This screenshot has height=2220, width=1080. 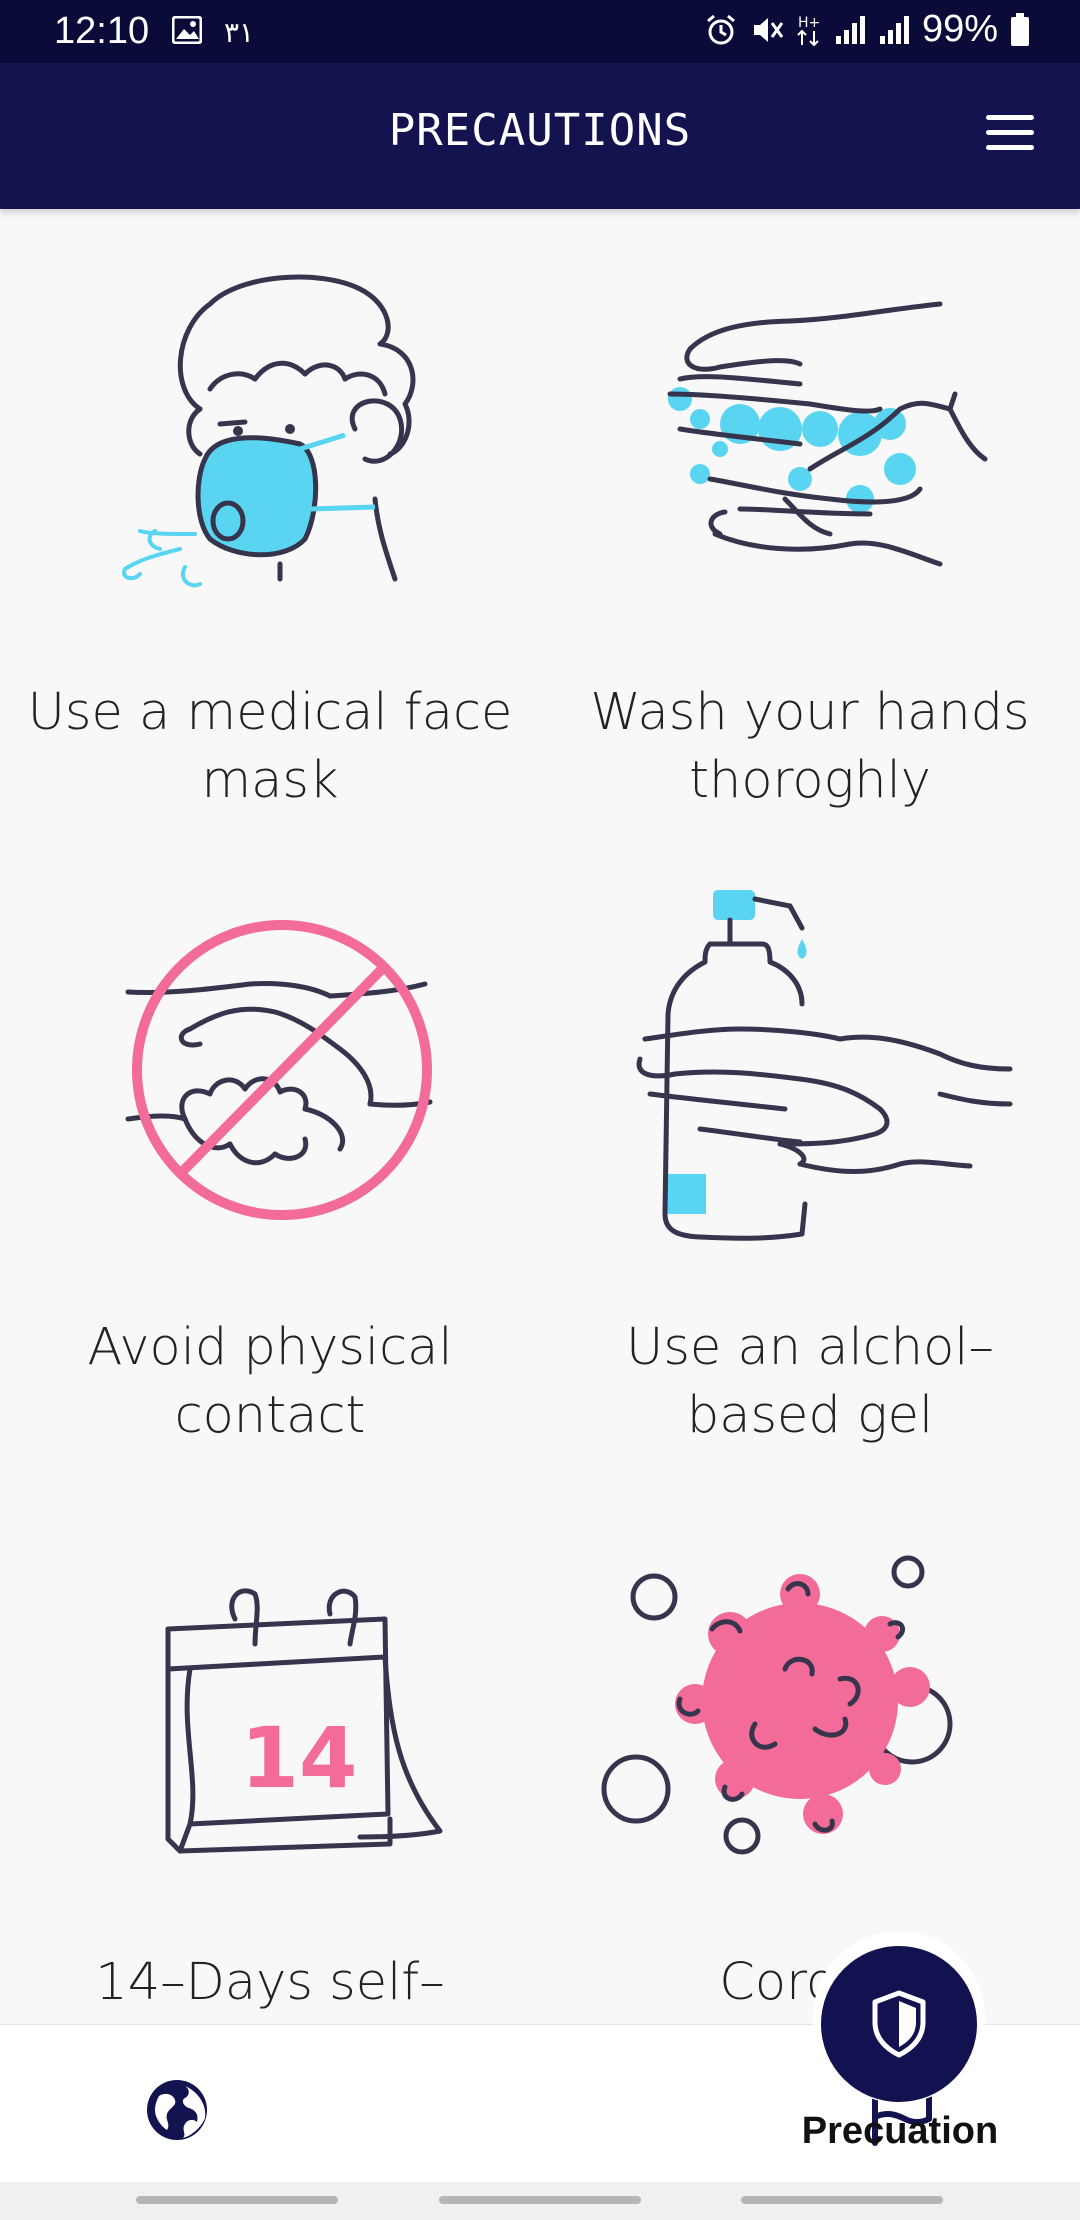 I want to click on globe-icon, so click(x=177, y=2110).